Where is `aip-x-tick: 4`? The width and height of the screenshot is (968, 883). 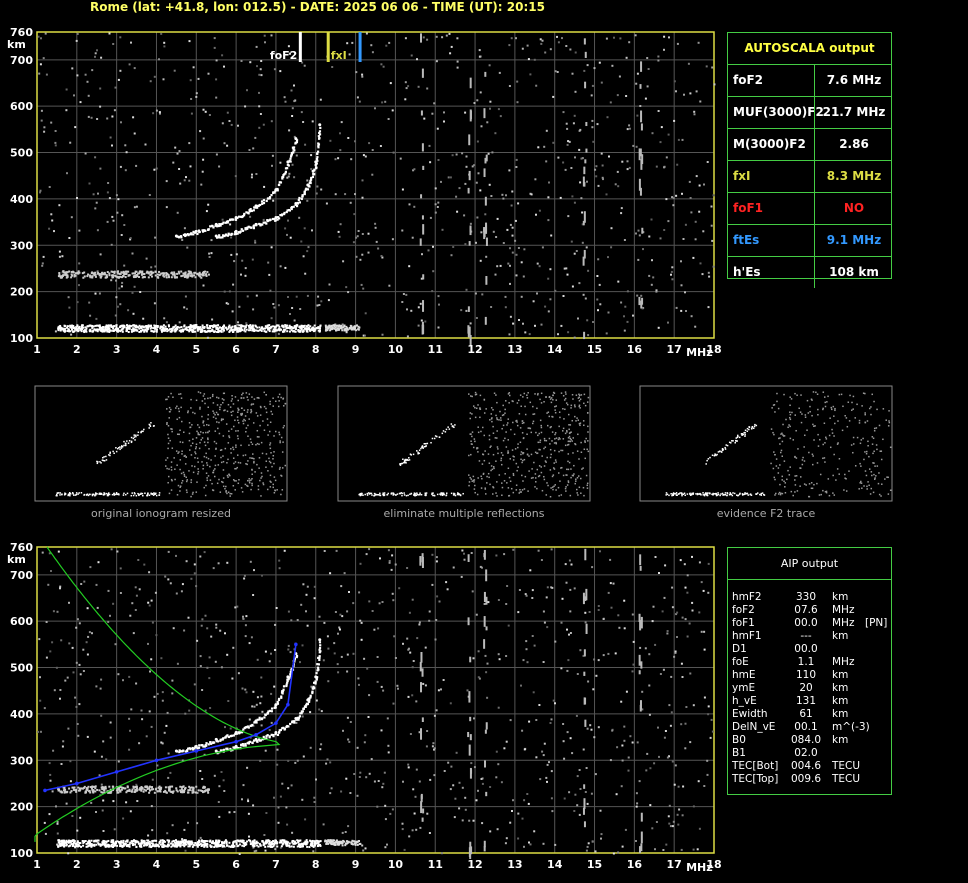
aip-x-tick: 4 is located at coordinates (157, 864).